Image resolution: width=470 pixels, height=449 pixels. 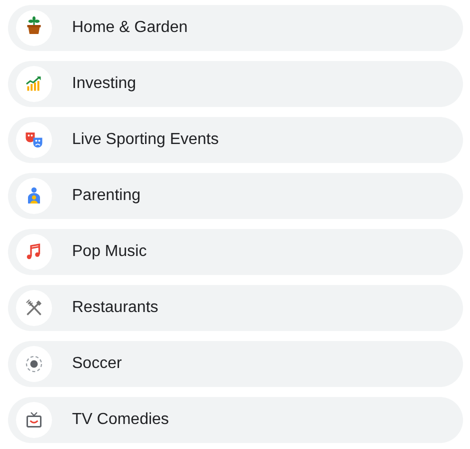 What do you see at coordinates (109, 252) in the screenshot?
I see `topic-label: Pop Music` at bounding box center [109, 252].